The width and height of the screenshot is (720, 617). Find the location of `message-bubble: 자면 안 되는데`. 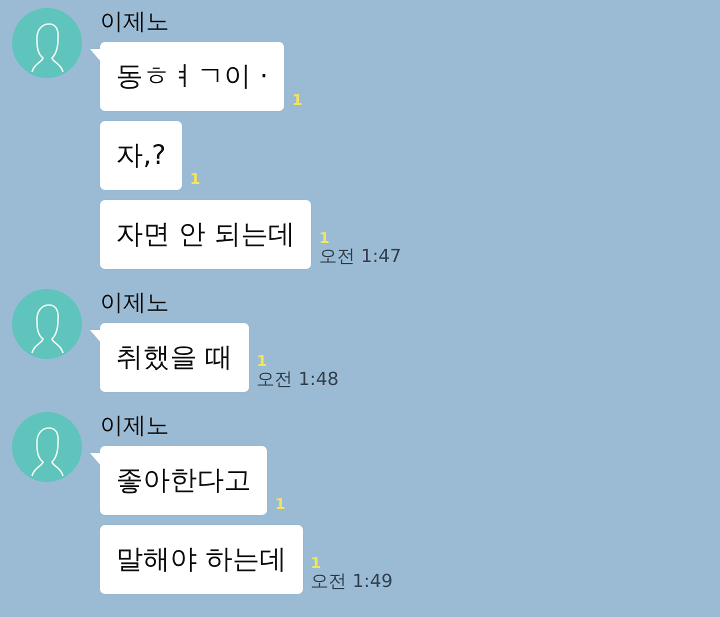

message-bubble: 자면 안 되는데 is located at coordinates (206, 234).